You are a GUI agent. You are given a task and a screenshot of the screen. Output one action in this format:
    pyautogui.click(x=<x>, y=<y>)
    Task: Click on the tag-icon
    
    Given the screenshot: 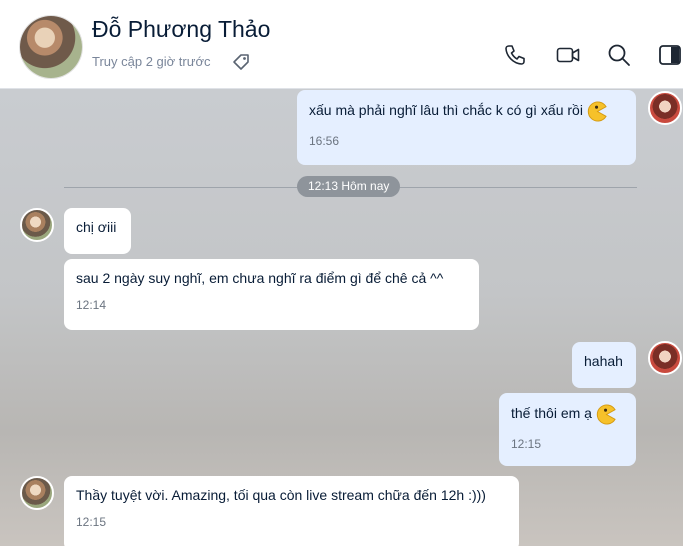 What is the action you would take?
    pyautogui.click(x=241, y=62)
    